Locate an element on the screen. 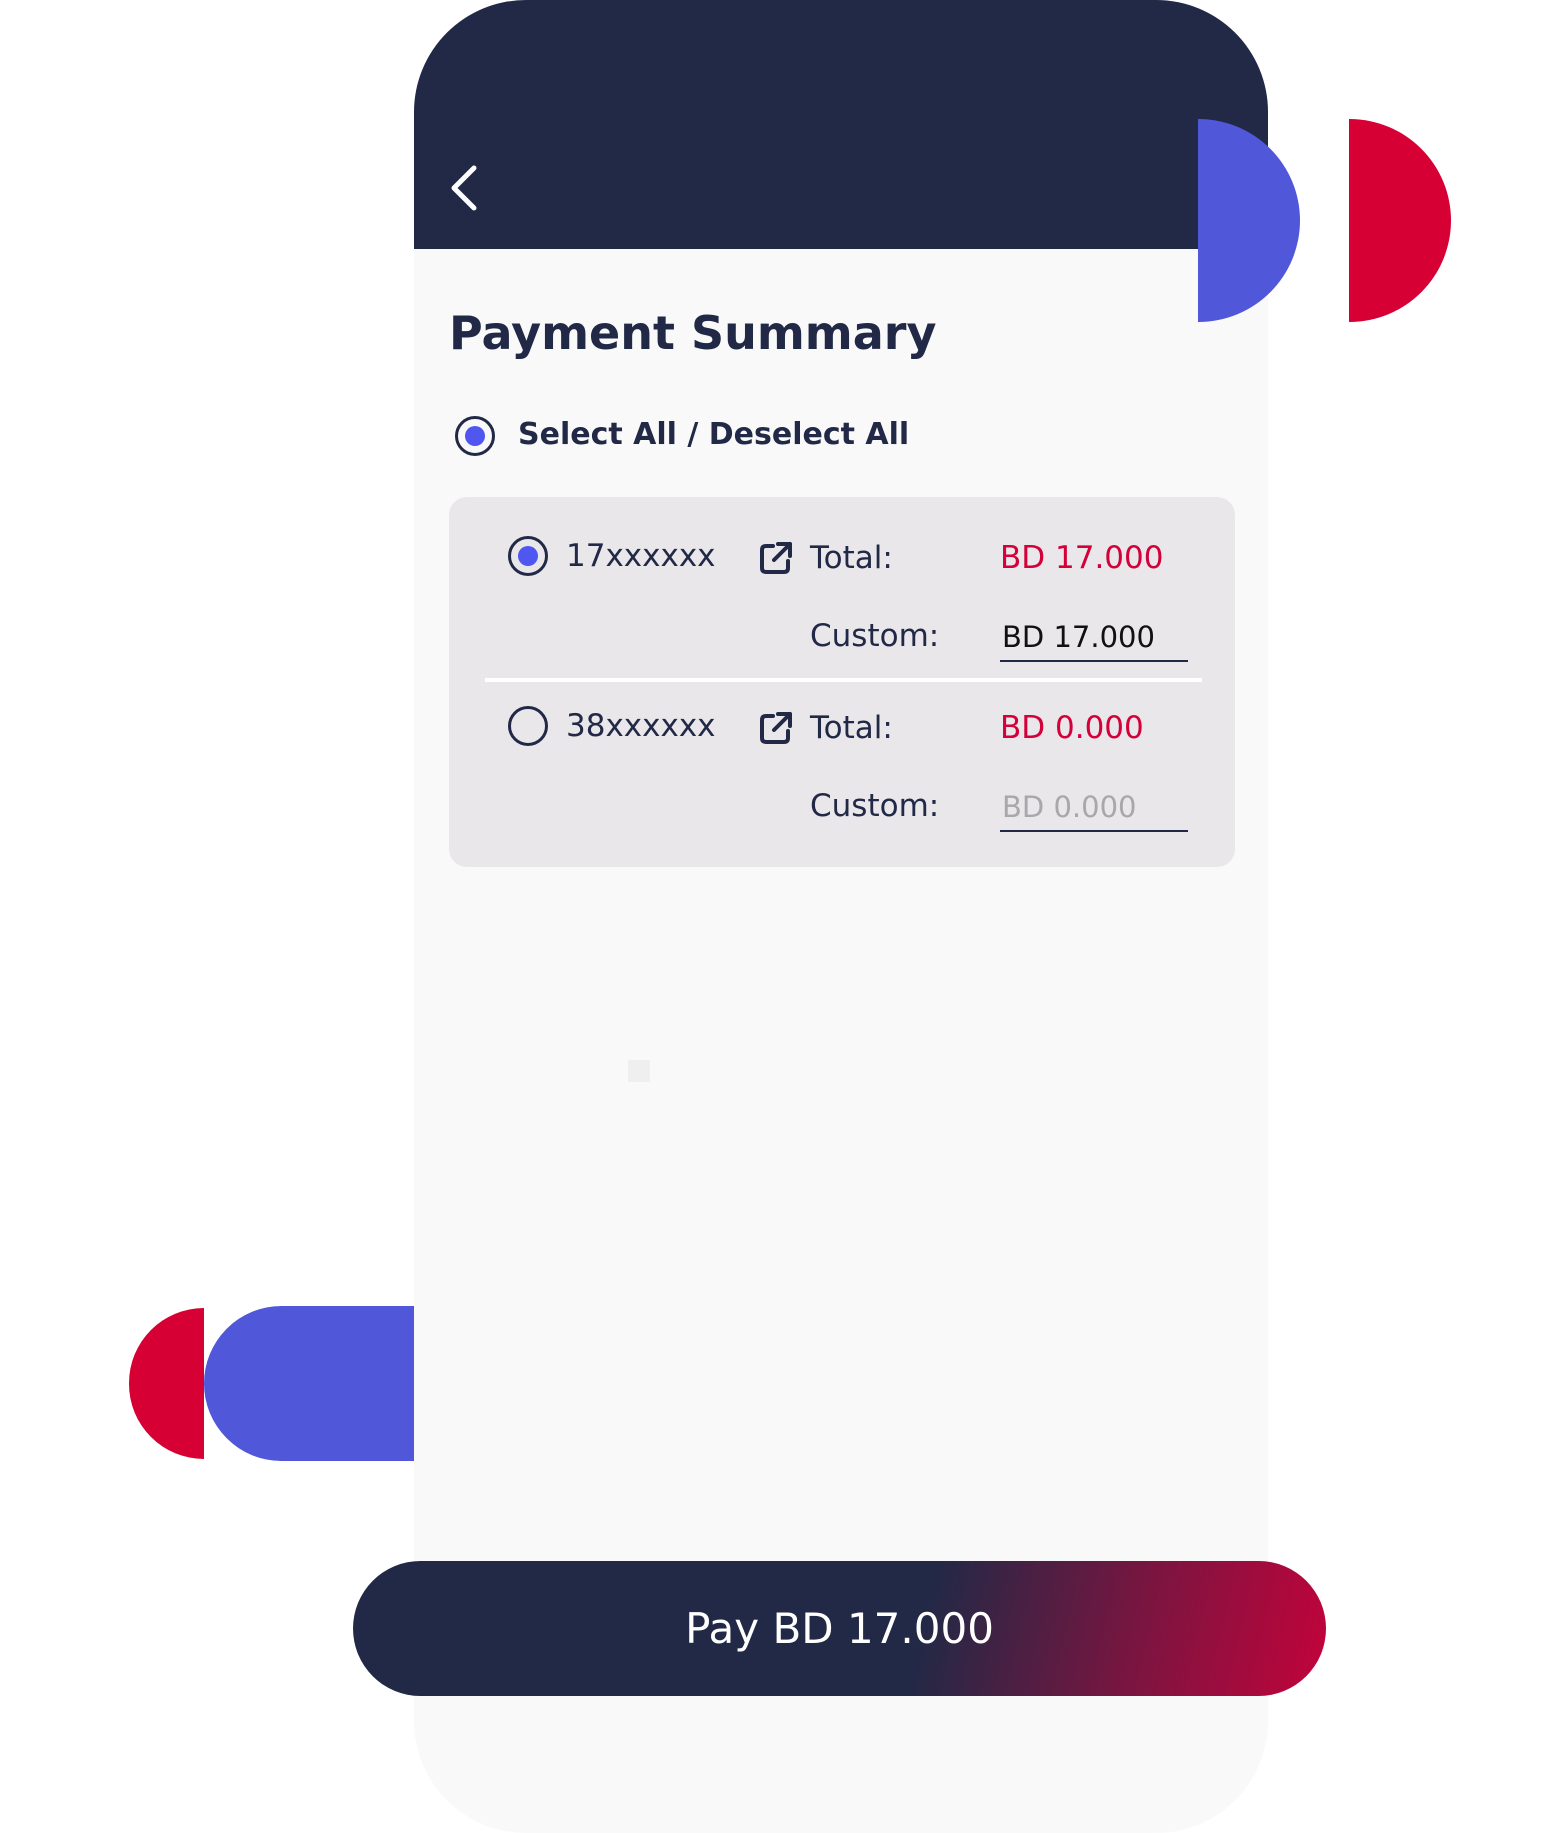 The image size is (1555, 1833). account-2-custom-label: Custom: is located at coordinates (875, 806).